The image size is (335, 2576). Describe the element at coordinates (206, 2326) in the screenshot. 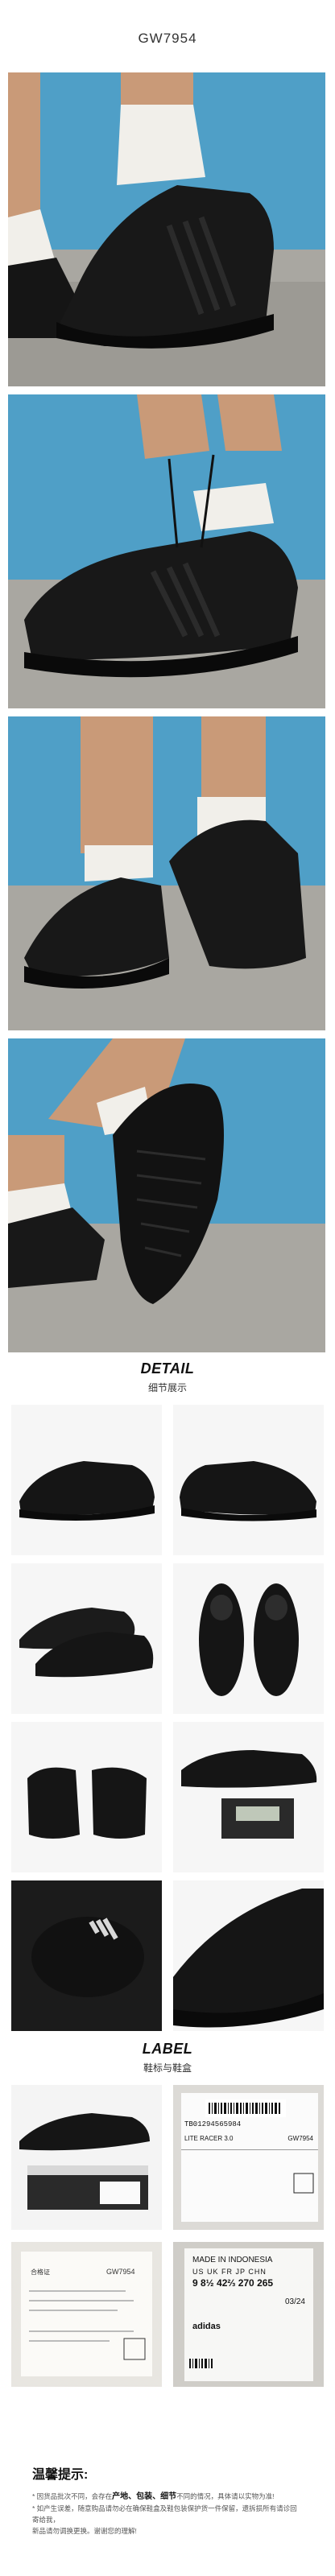

I see `tag-brand: adidas` at that location.